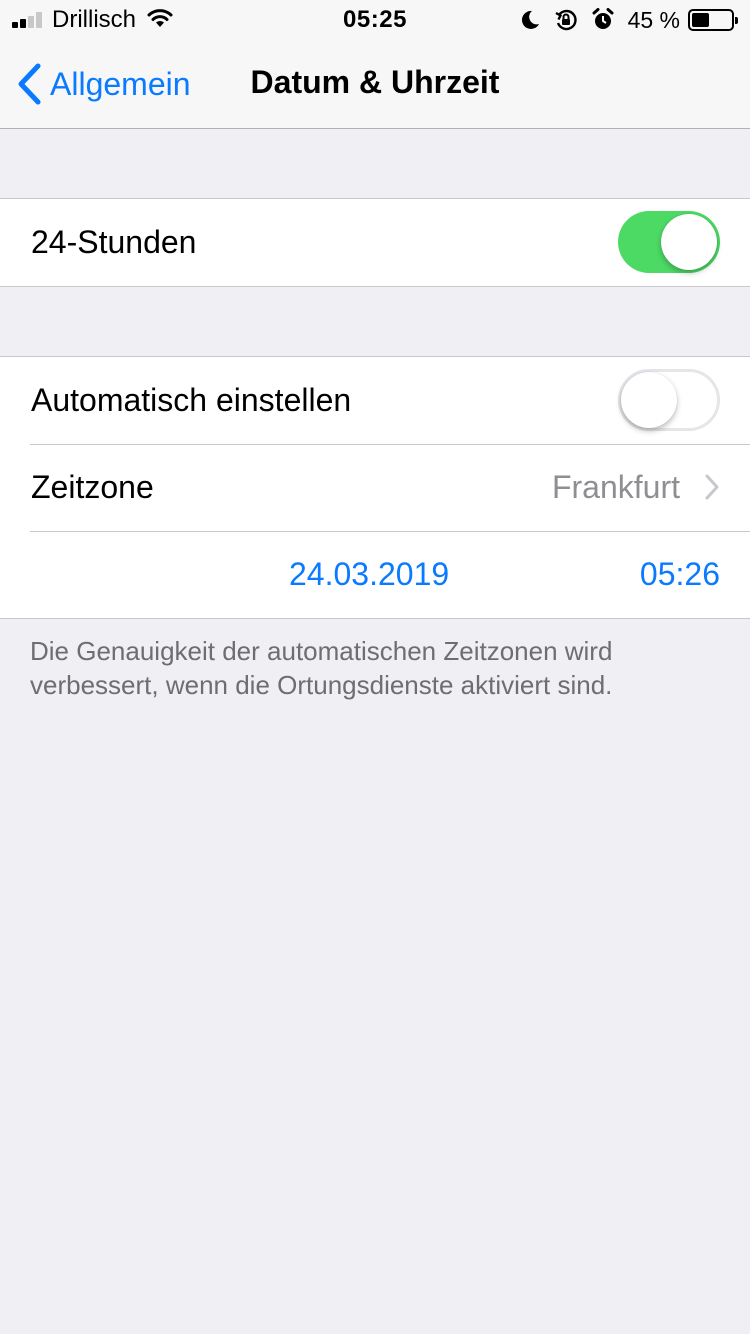 This screenshot has height=1334, width=750. What do you see at coordinates (566, 20) in the screenshot?
I see `orientation-lock-icon` at bounding box center [566, 20].